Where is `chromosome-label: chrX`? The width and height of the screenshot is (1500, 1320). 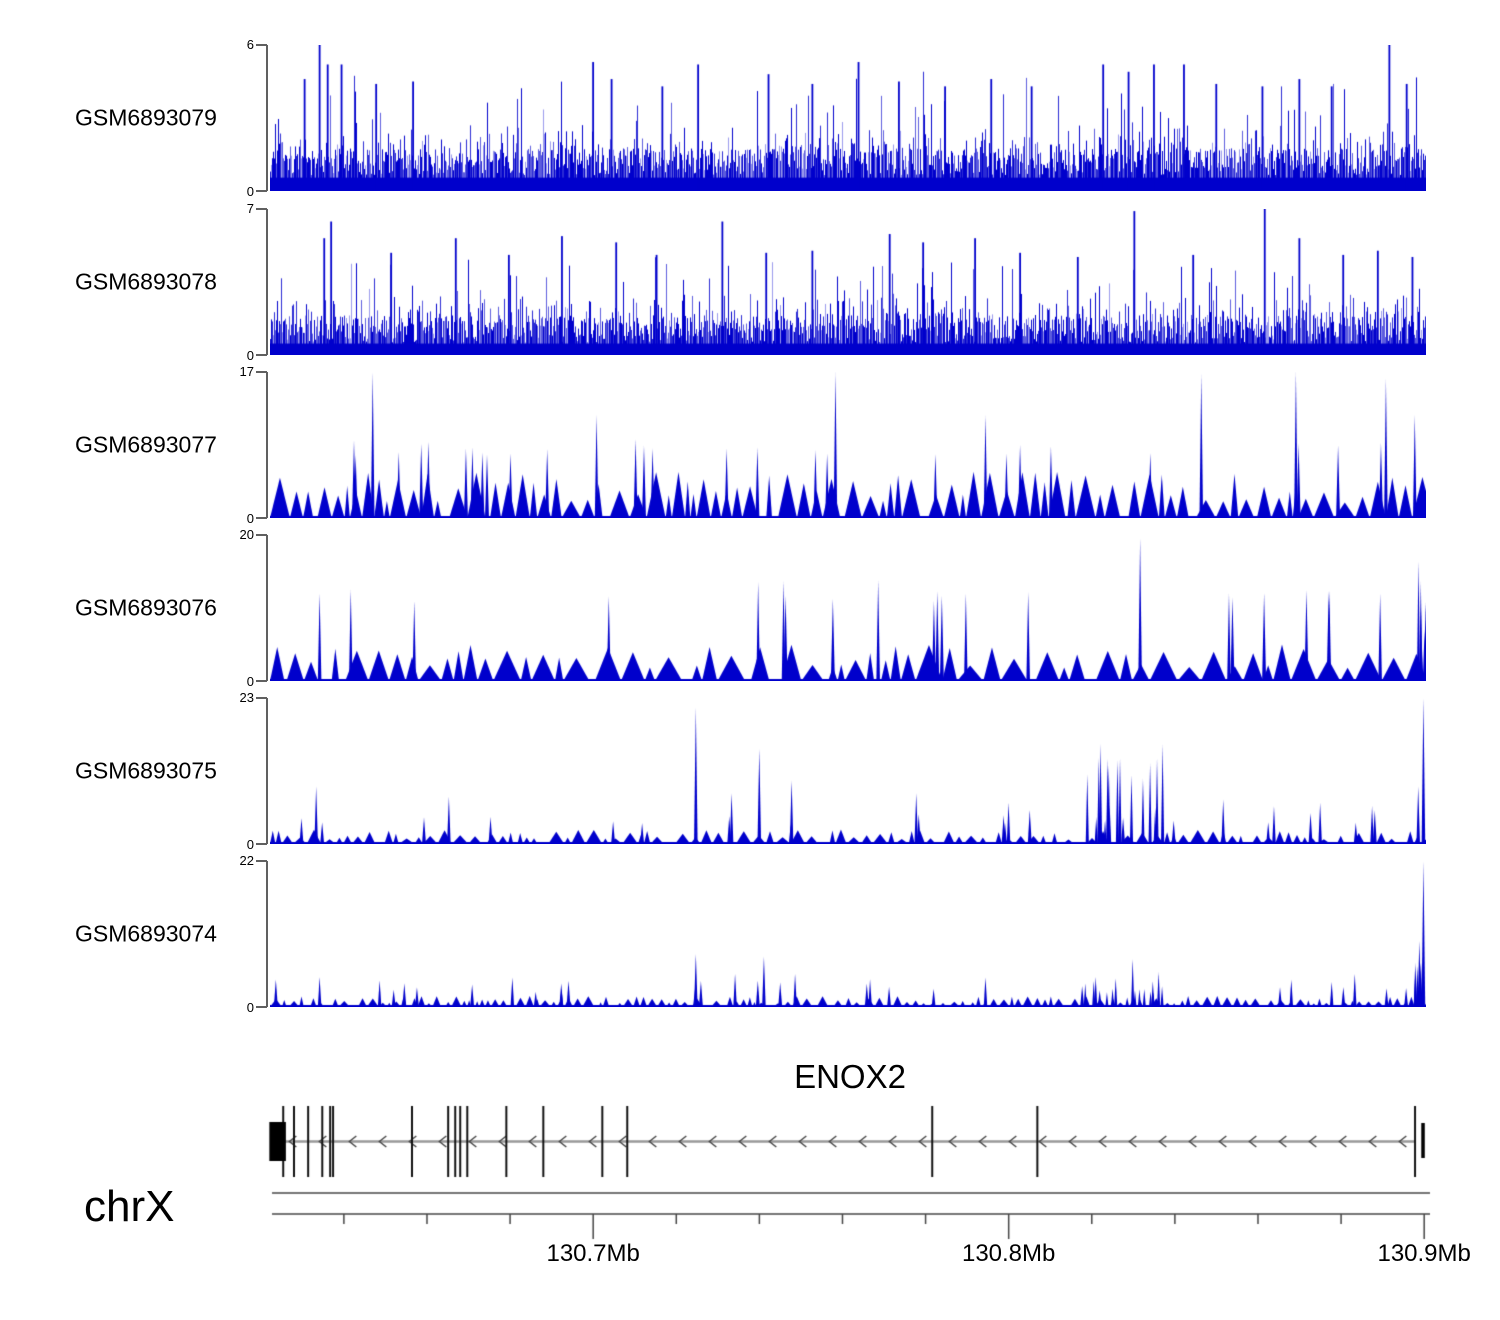 chromosome-label: chrX is located at coordinates (129, 1206).